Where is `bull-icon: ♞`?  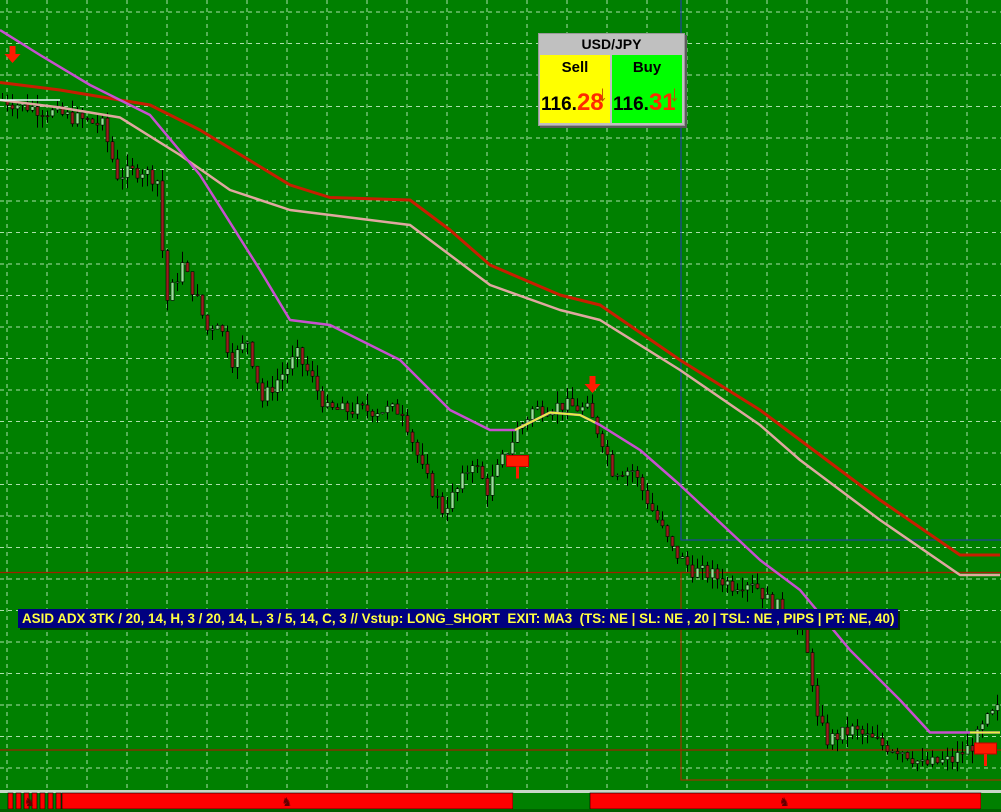 bull-icon: ♞ is located at coordinates (287, 802).